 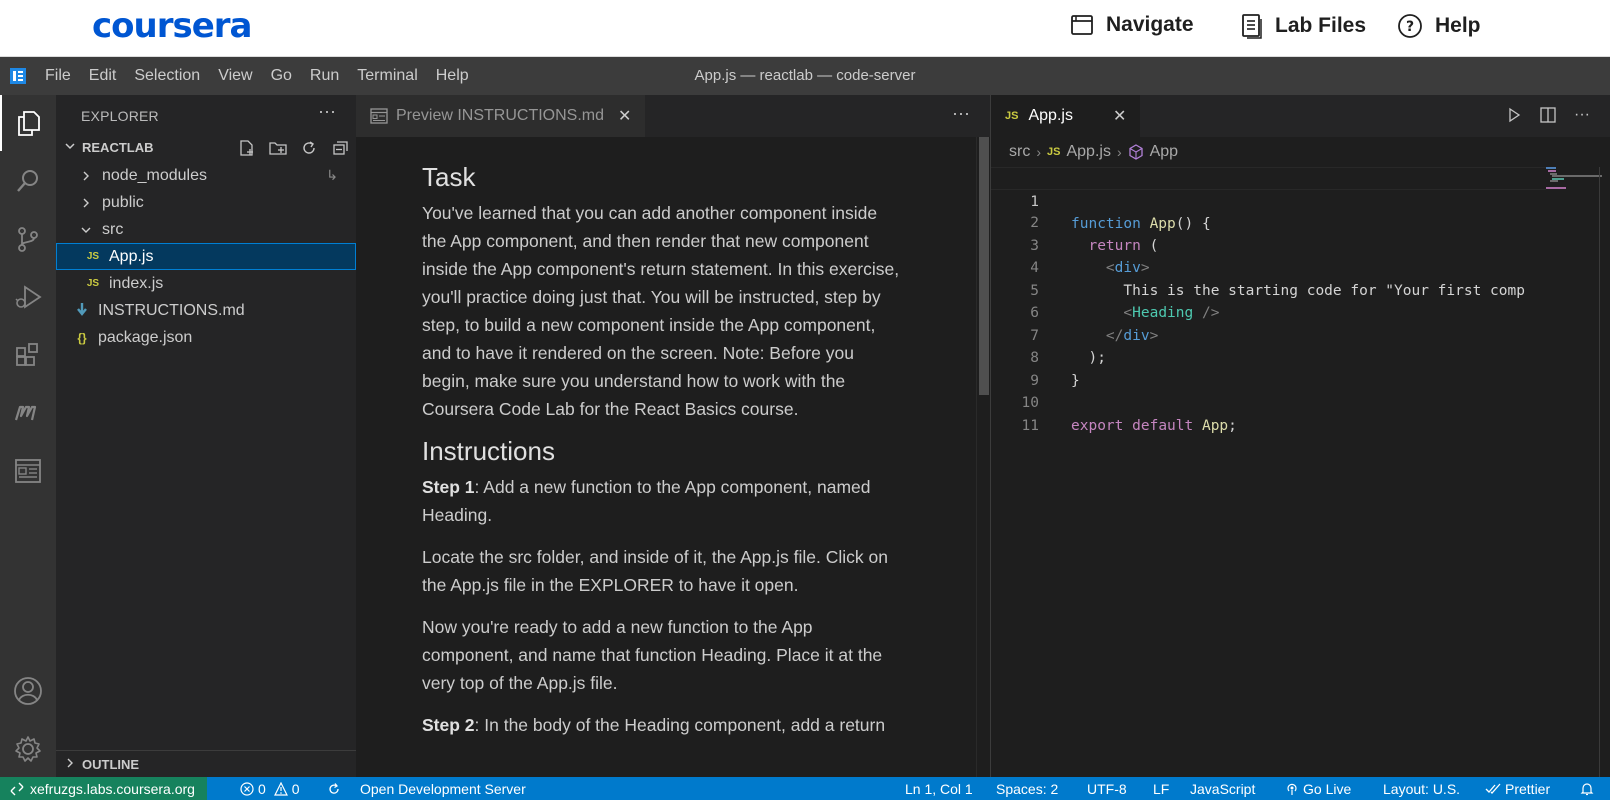 I want to click on scrollbar-thumb, so click(x=984, y=266).